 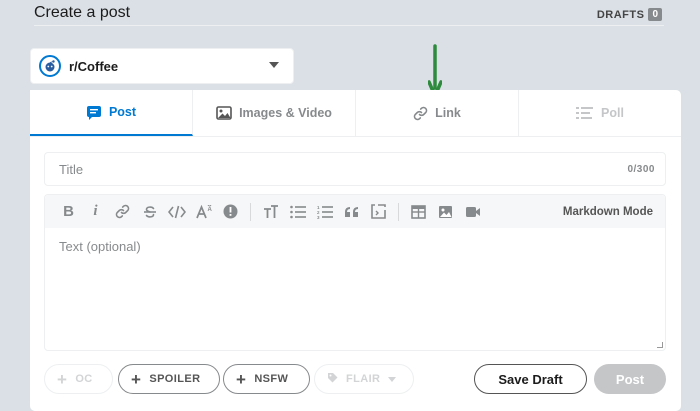 What do you see at coordinates (176, 211) in the screenshot?
I see `inline-code-icon` at bounding box center [176, 211].